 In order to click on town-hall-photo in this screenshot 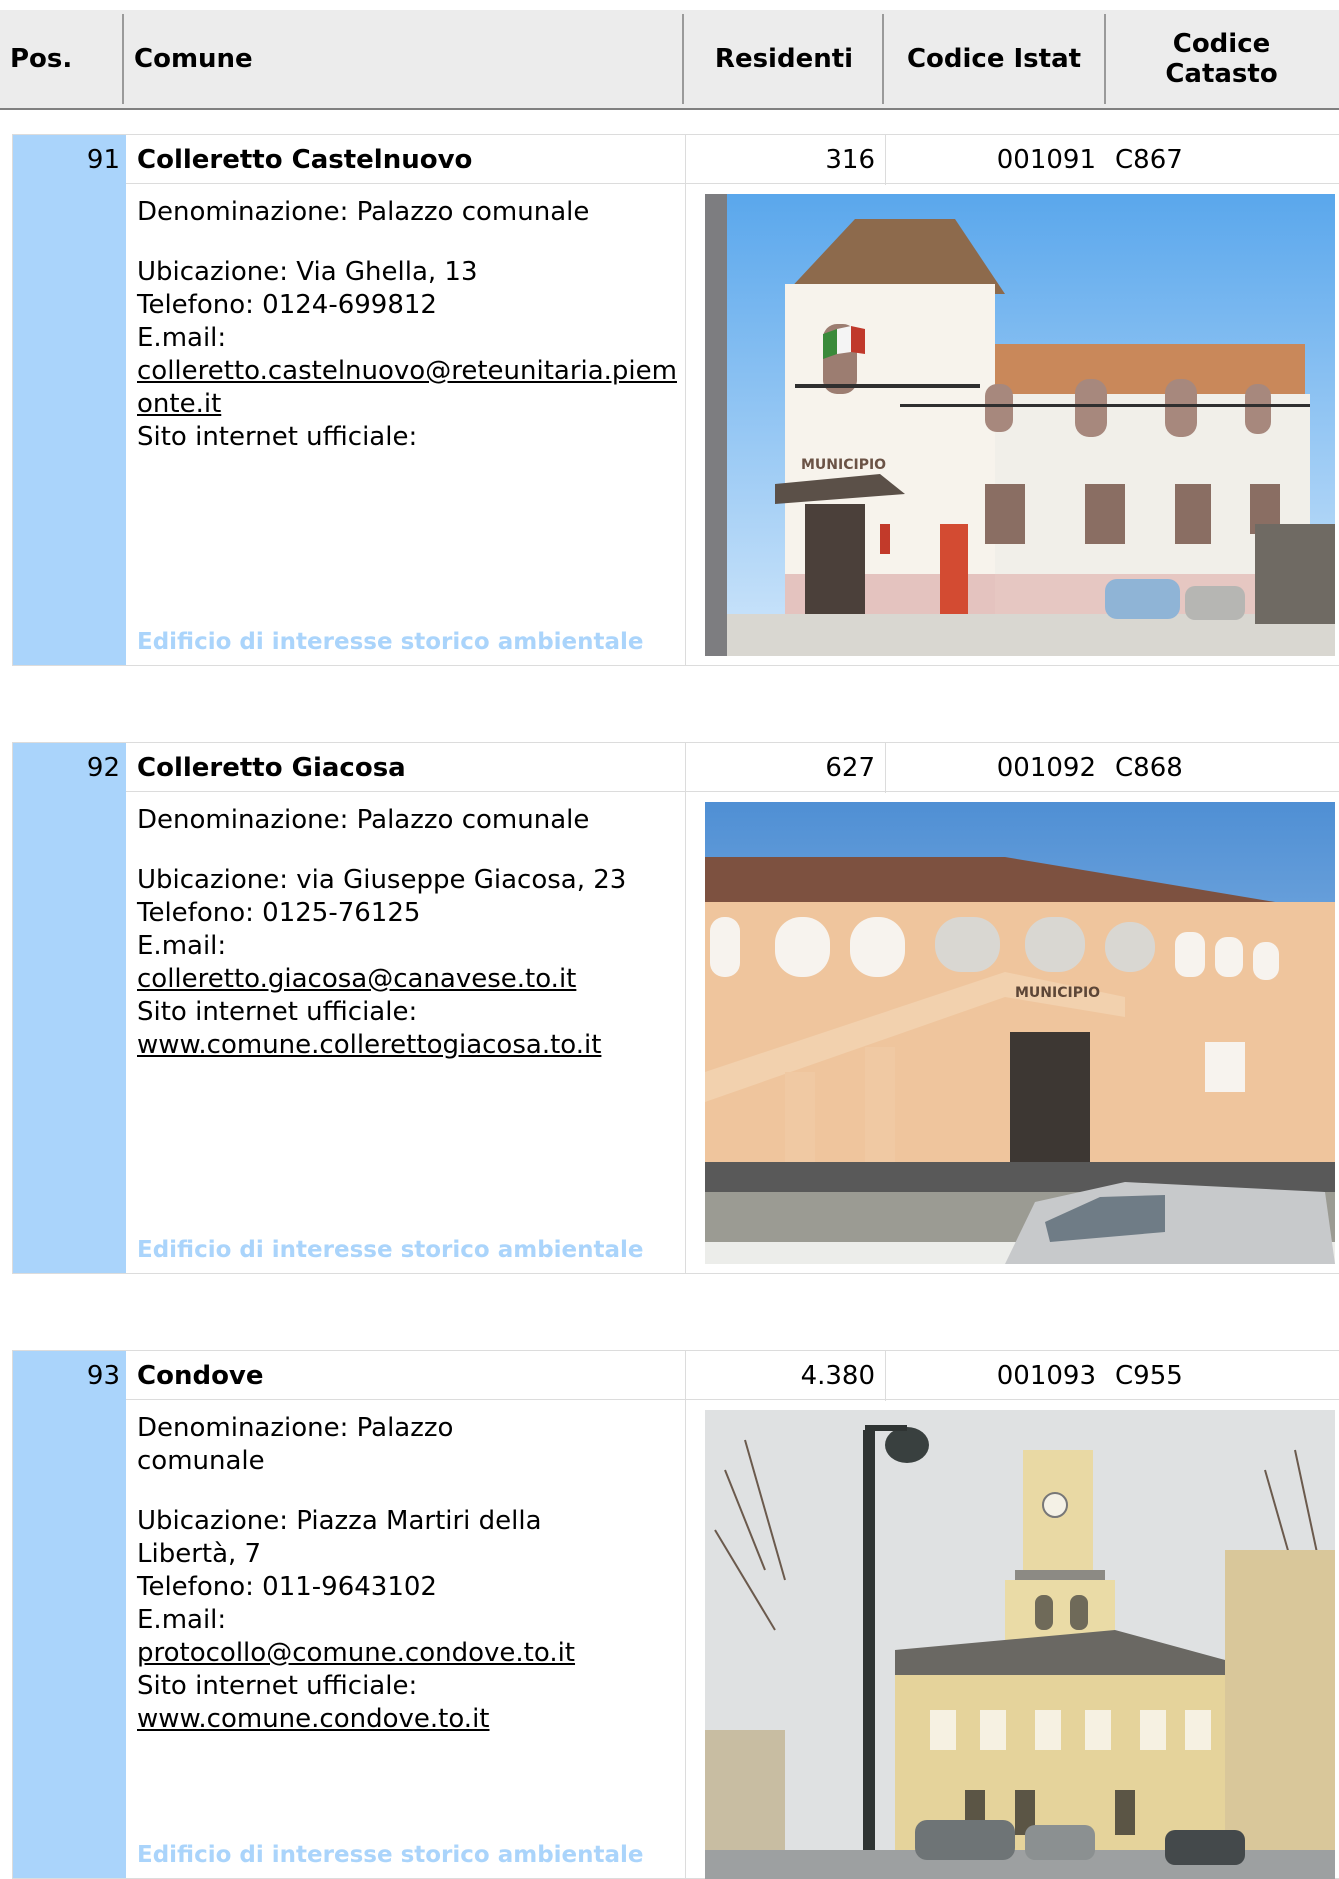, I will do `click(1020, 1644)`.